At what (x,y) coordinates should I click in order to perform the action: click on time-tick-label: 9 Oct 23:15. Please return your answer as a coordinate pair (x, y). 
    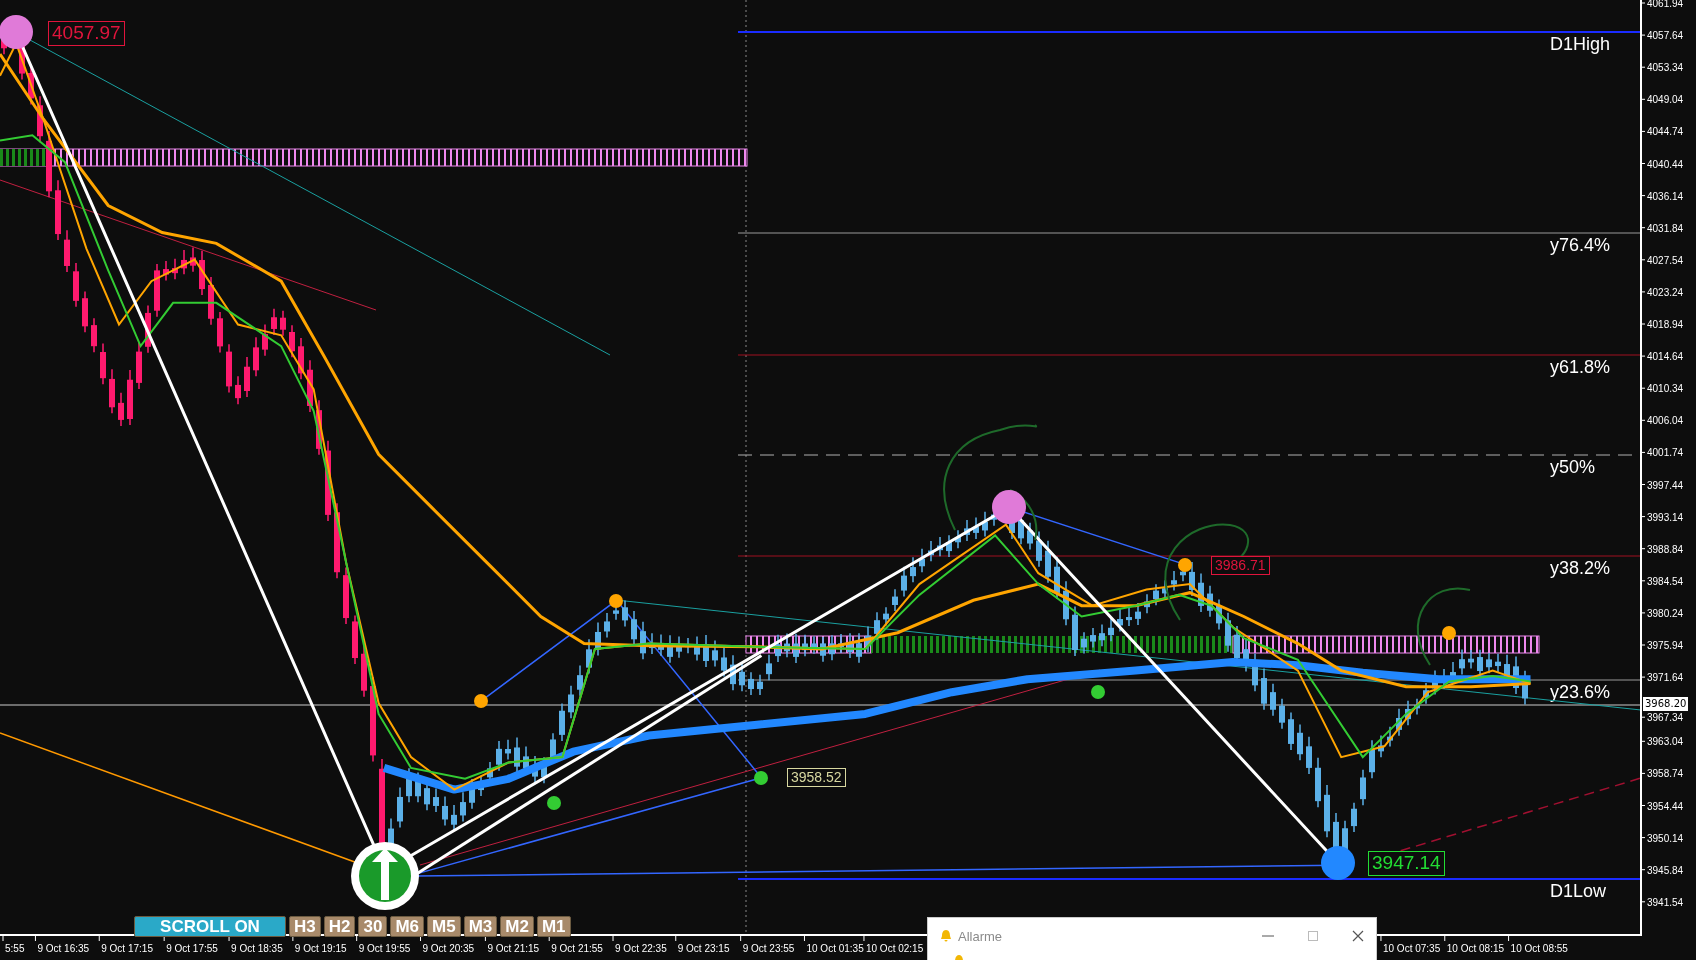
    Looking at the image, I should click on (703, 948).